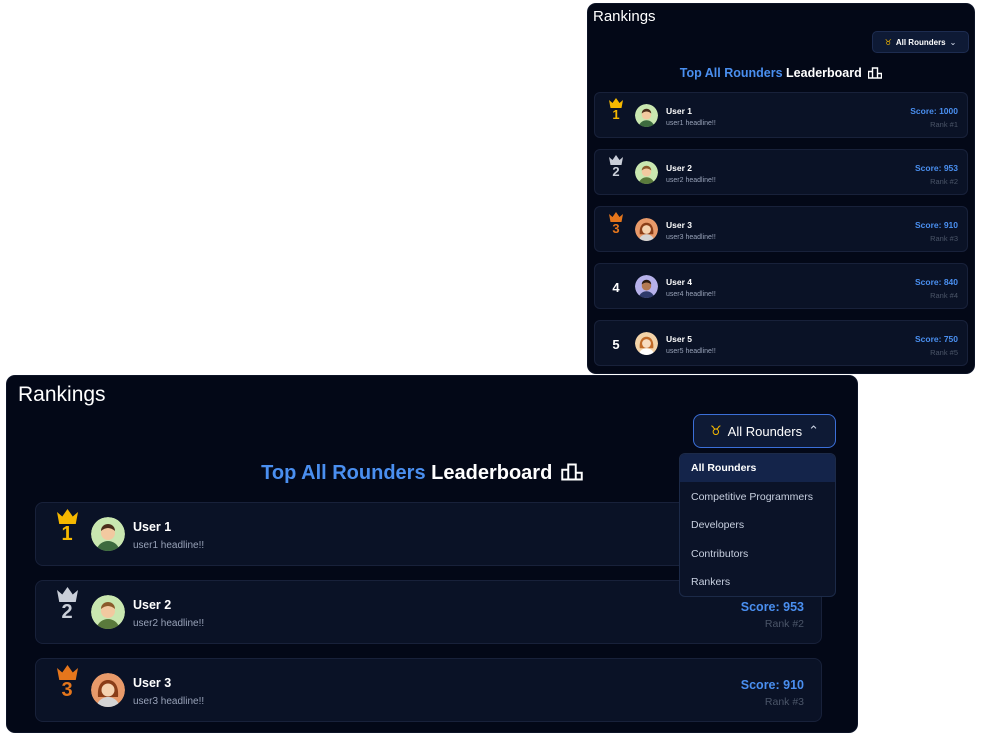 The image size is (984, 737). Describe the element at coordinates (757, 554) in the screenshot. I see `dropdown-option-contributors: Contributors` at that location.